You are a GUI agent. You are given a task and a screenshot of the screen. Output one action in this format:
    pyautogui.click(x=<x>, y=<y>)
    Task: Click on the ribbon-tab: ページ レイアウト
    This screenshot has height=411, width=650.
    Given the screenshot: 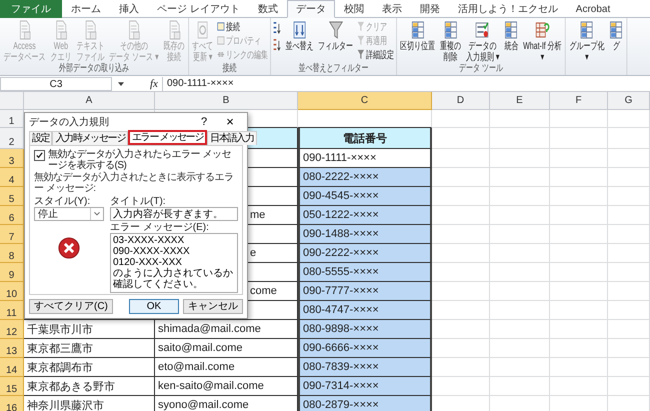 What is the action you would take?
    pyautogui.click(x=198, y=9)
    